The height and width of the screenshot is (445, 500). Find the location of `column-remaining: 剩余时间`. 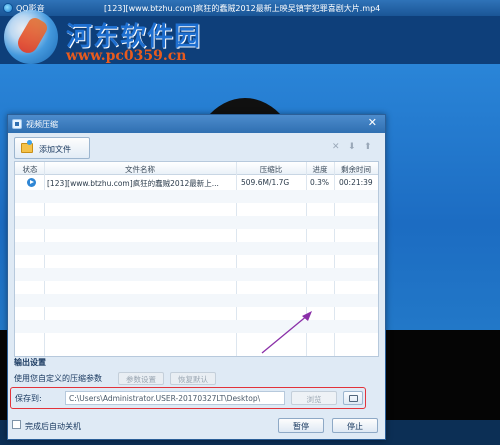

column-remaining: 剩余时间 is located at coordinates (356, 169).